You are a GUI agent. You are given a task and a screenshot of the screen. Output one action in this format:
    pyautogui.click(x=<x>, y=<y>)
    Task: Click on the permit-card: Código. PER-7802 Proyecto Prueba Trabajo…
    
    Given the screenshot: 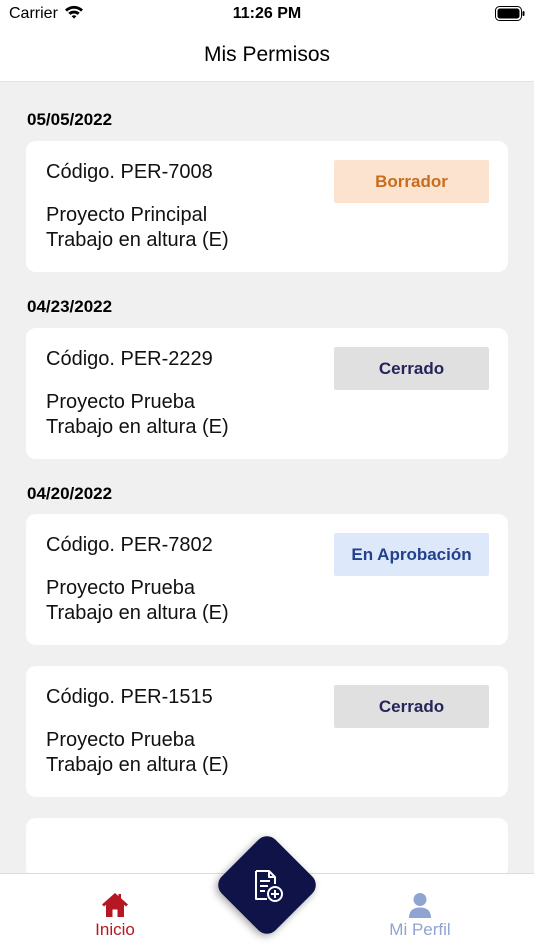 What is the action you would take?
    pyautogui.click(x=267, y=579)
    